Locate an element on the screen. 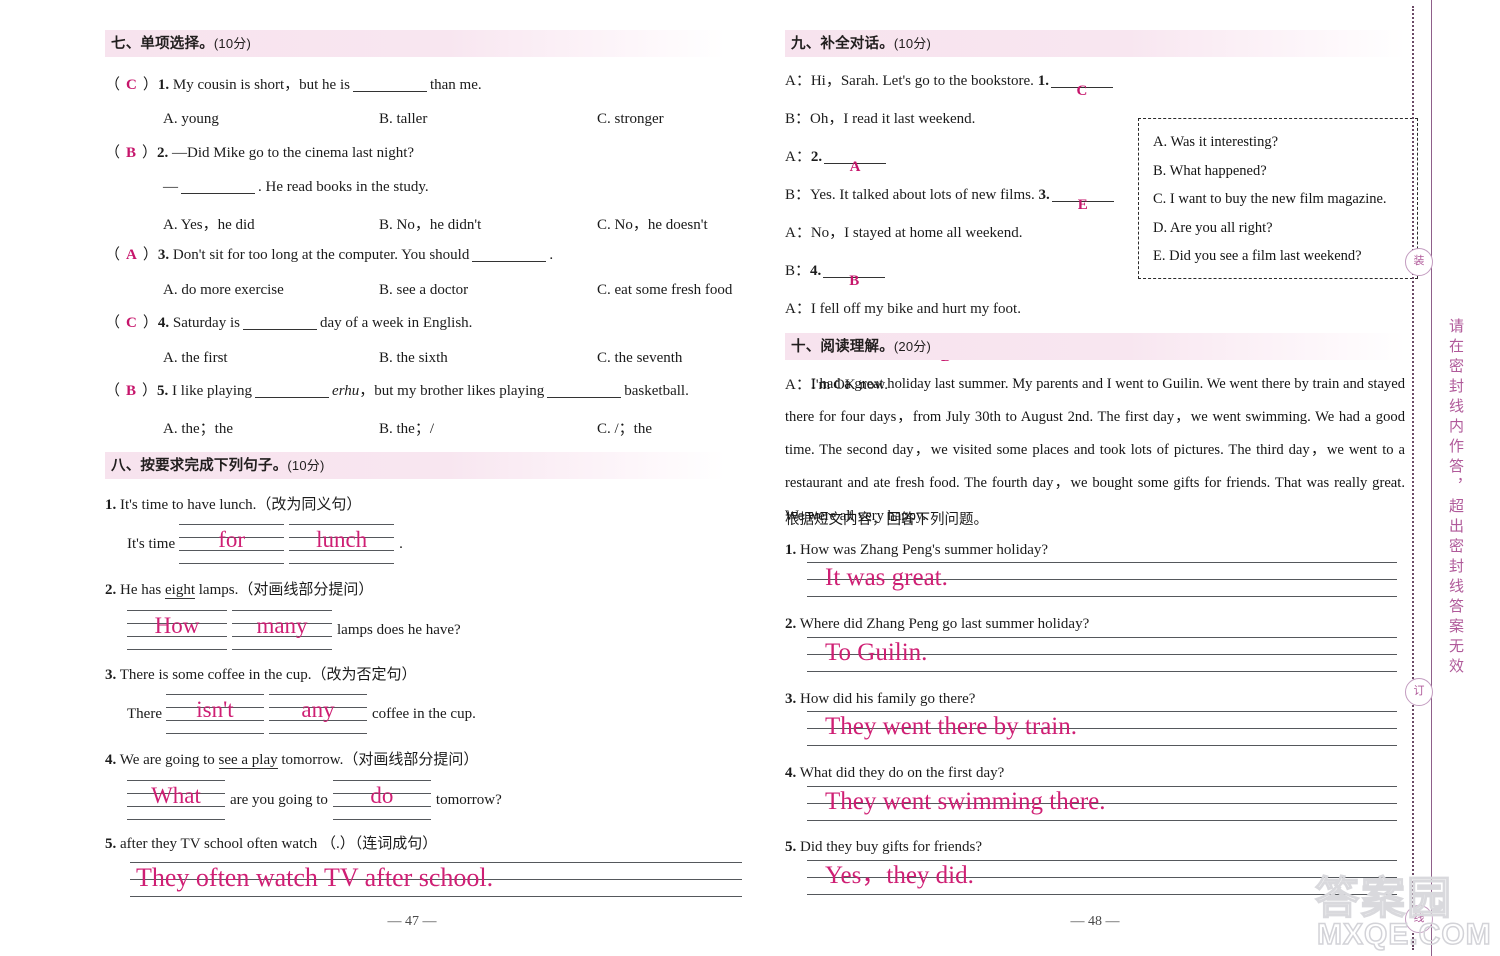 The width and height of the screenshot is (1500, 956). seal-vertical-text: 请在密封线内作答，超出密封线答案无效 is located at coordinates (1455, 498).